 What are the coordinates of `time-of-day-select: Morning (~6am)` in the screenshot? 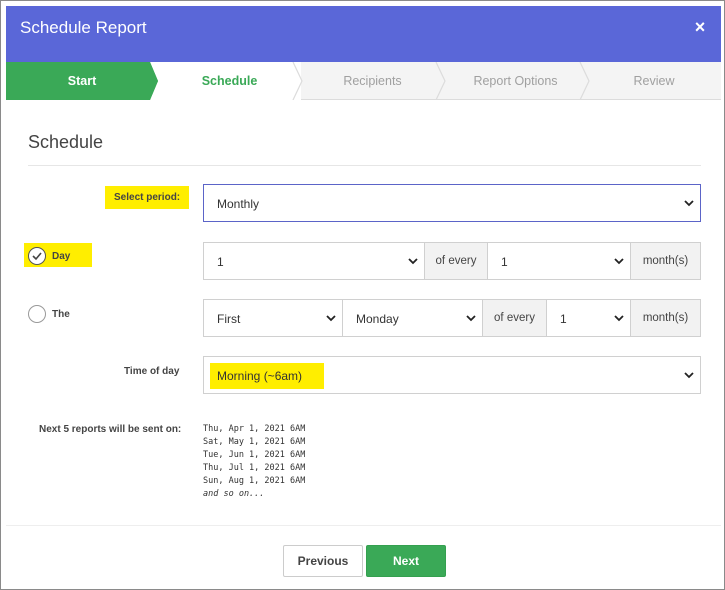 It's located at (452, 375).